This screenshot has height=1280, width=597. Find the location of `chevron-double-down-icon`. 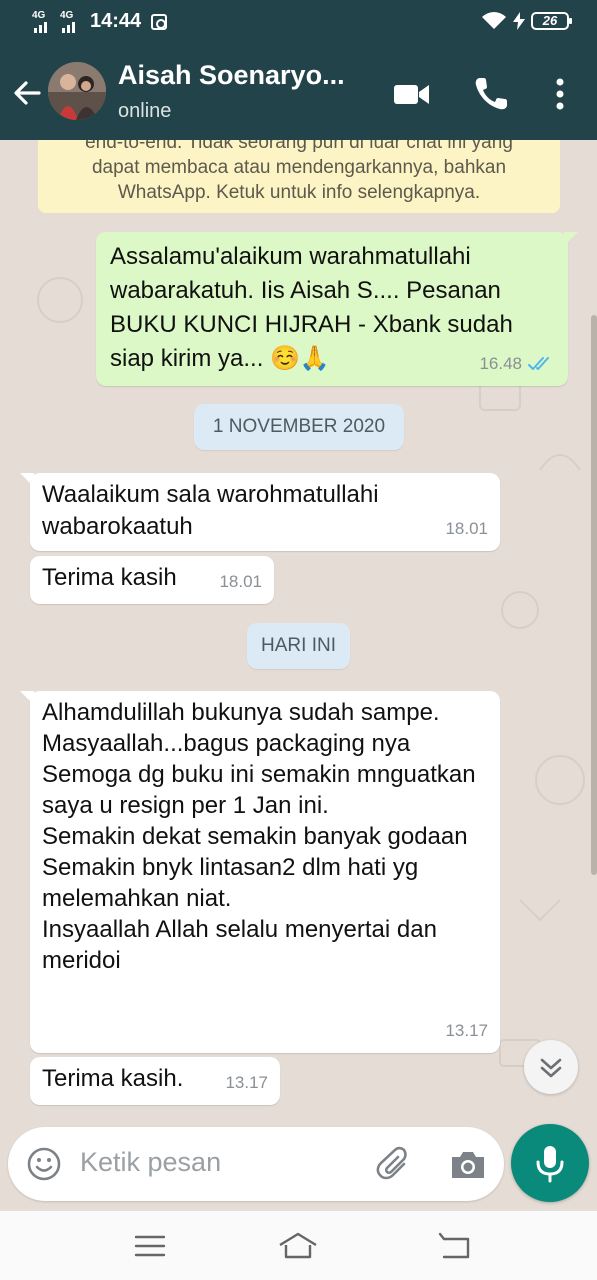

chevron-double-down-icon is located at coordinates (551, 1068).